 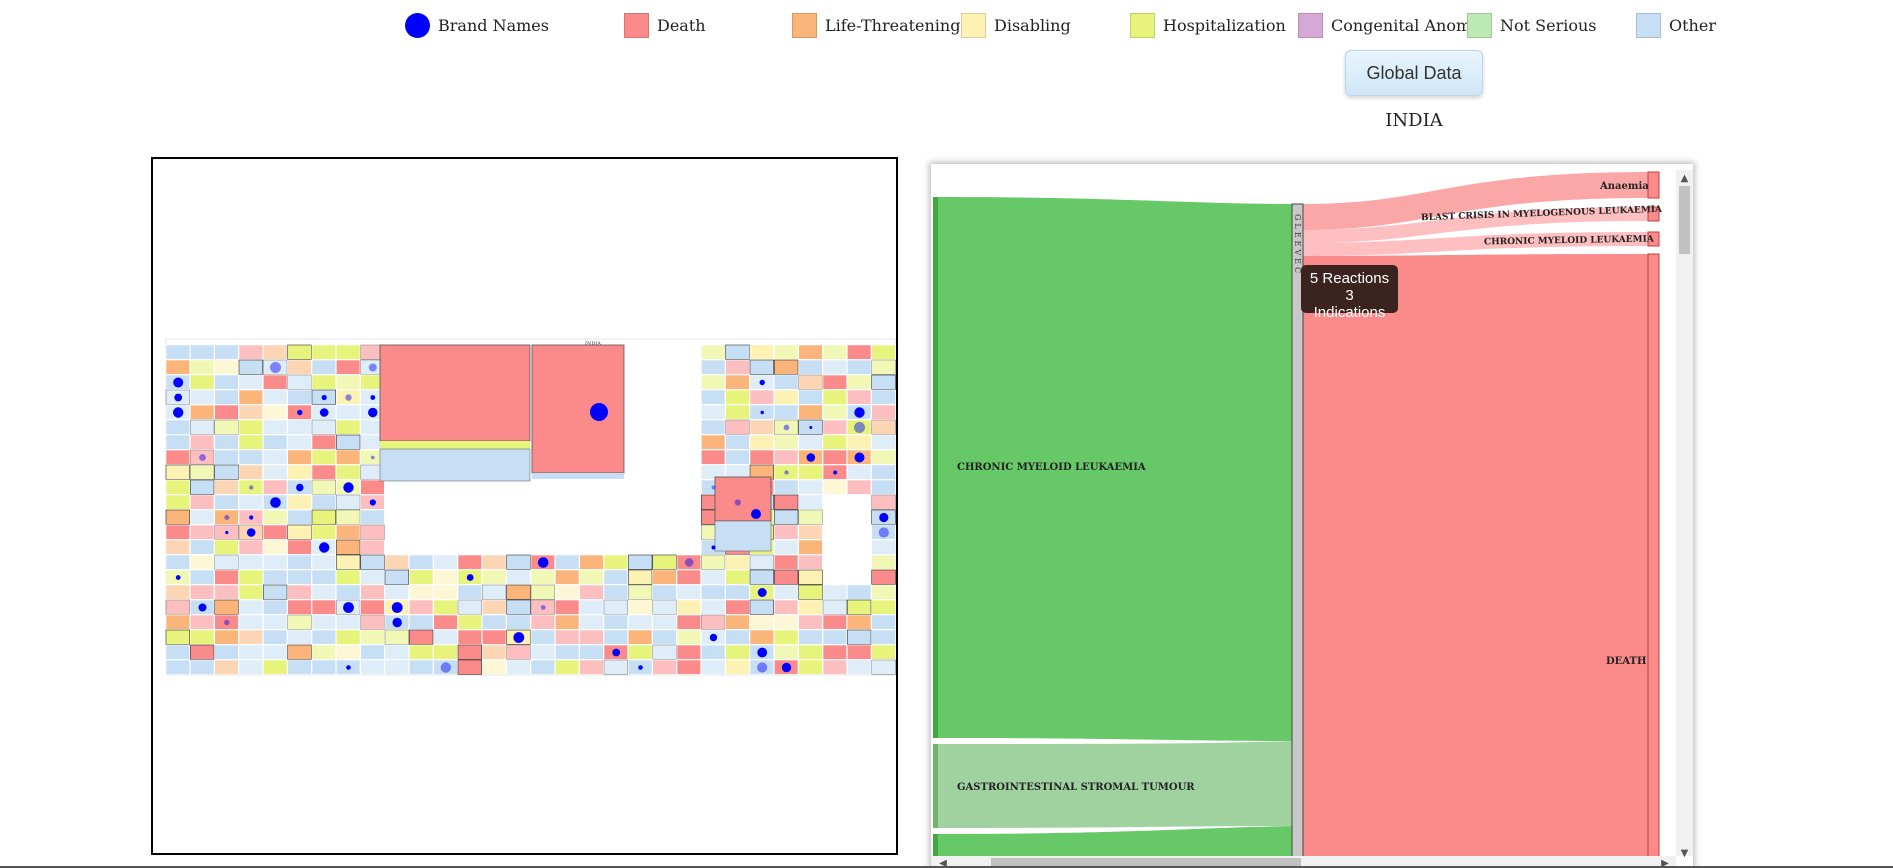 I want to click on vertical-scrollbar-thumb, so click(x=1684, y=220).